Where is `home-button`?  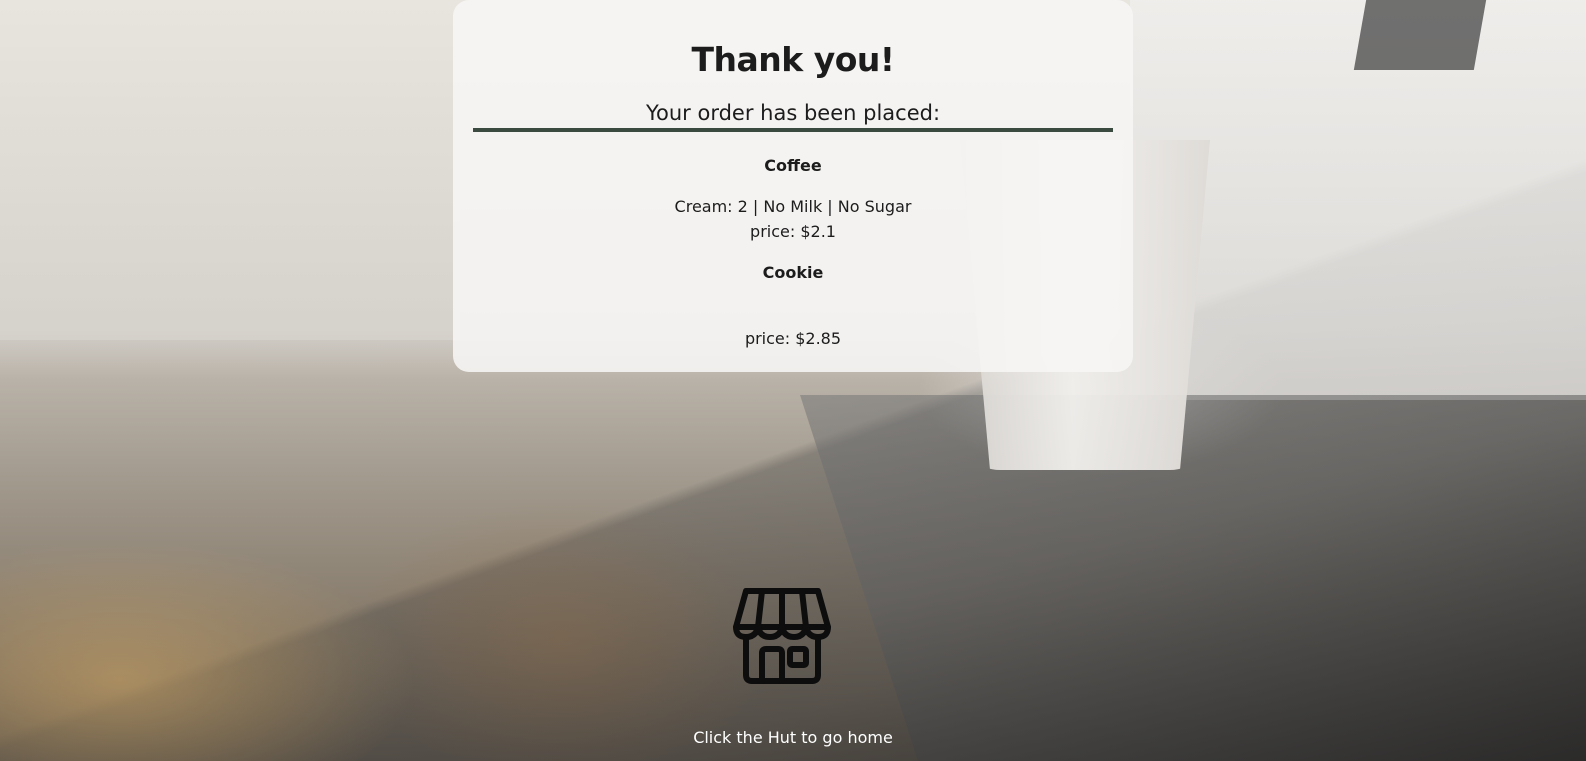 home-button is located at coordinates (782, 636).